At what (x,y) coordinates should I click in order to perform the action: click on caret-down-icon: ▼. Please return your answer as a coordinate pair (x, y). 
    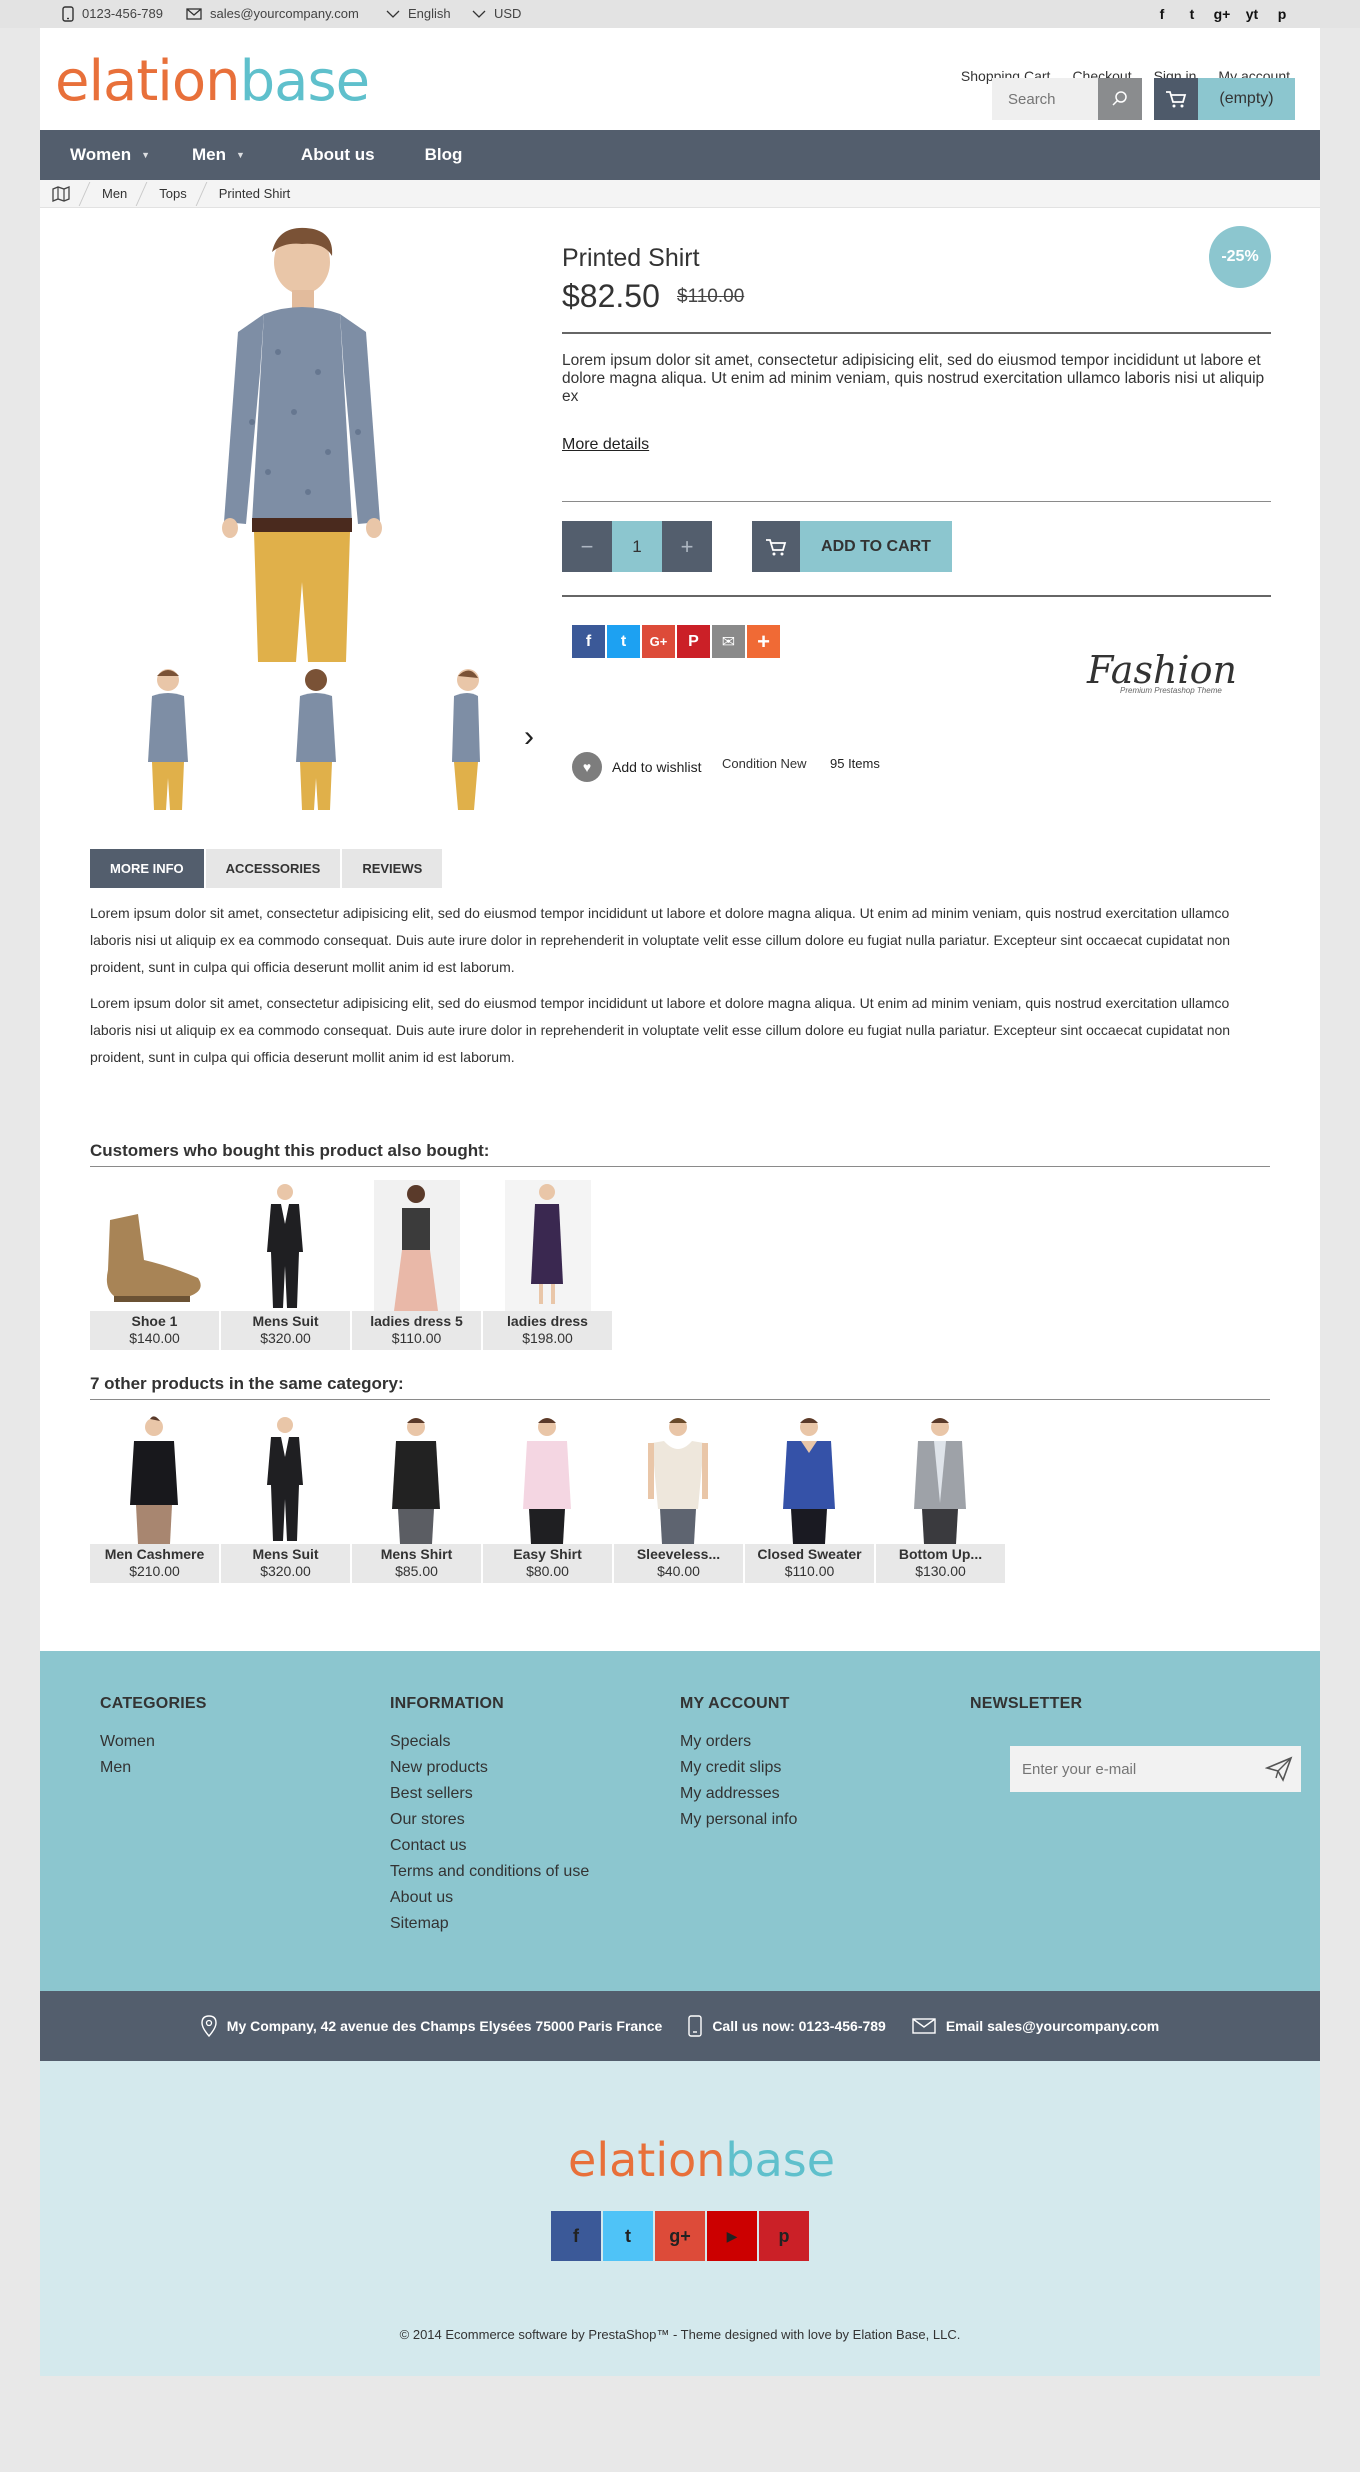
    Looking at the image, I should click on (145, 155).